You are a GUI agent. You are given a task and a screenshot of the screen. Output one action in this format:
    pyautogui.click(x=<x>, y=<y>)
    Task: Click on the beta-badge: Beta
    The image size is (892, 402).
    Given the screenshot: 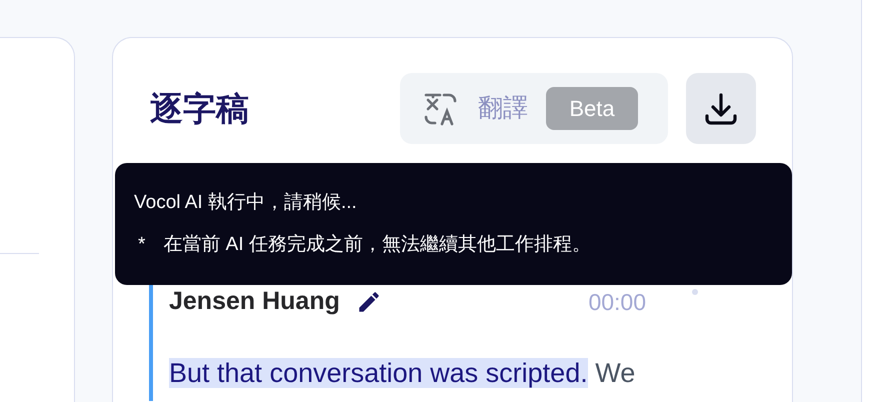 What is the action you would take?
    pyautogui.click(x=592, y=108)
    